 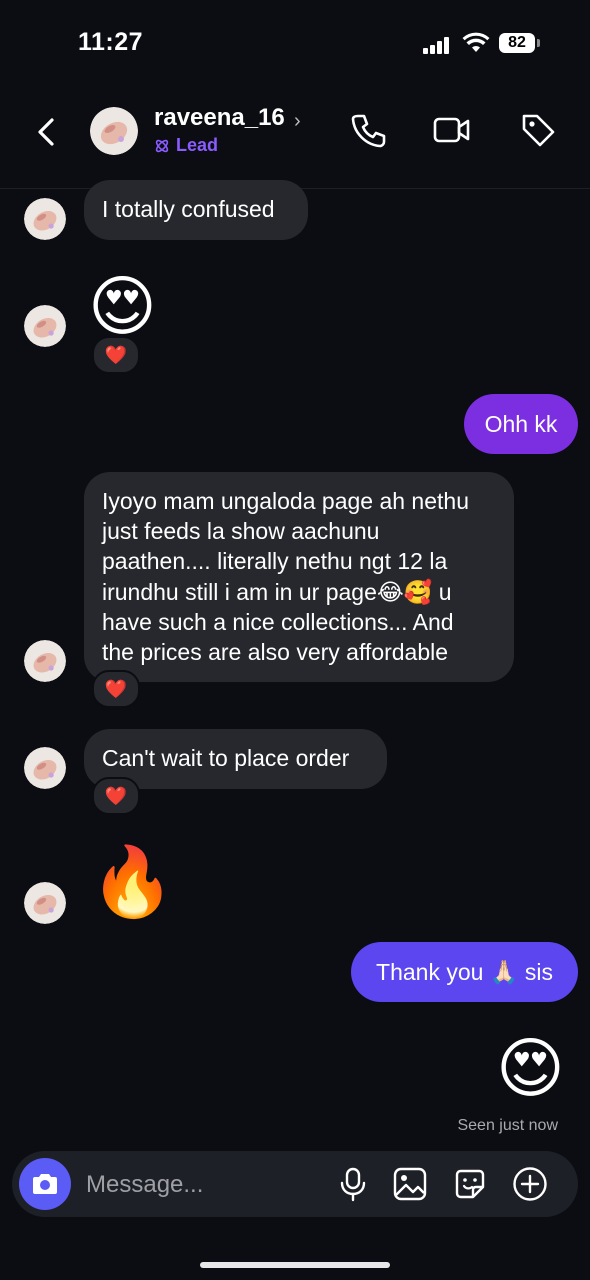 I want to click on message-composer, so click(x=295, y=1184).